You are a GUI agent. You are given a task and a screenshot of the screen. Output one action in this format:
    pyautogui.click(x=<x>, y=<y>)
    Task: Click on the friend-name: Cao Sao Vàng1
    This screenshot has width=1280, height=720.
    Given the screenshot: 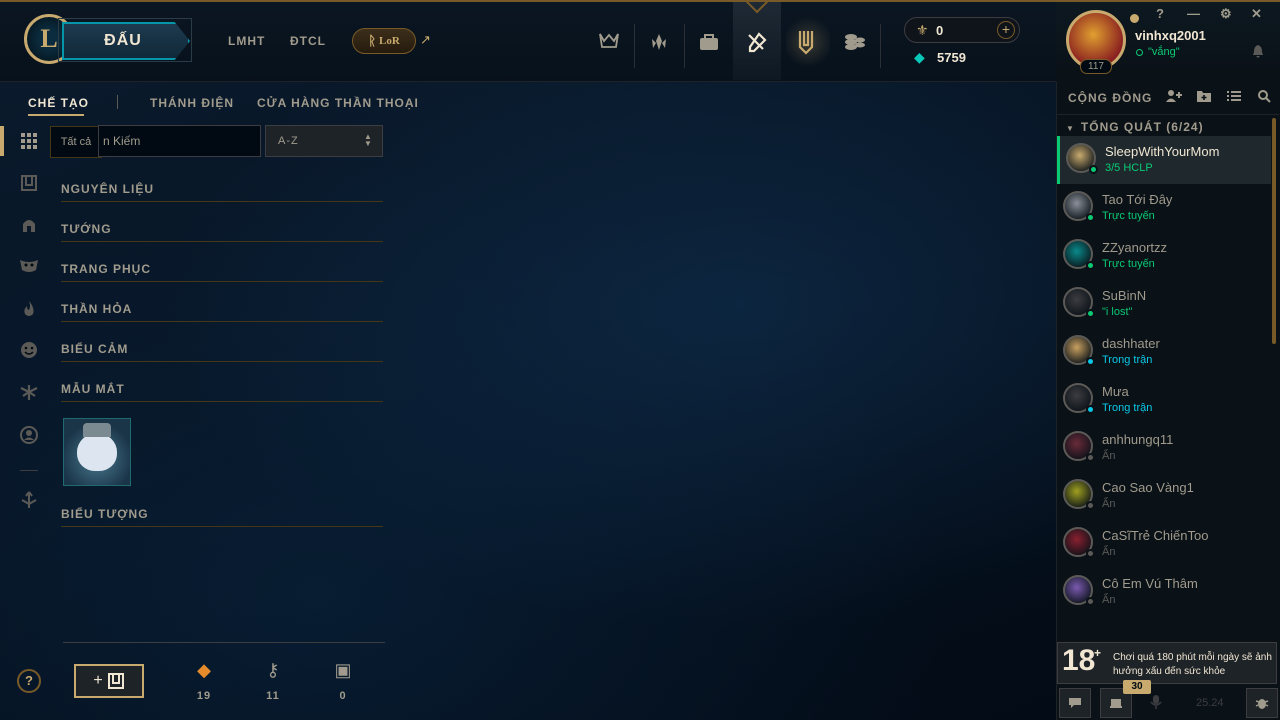 What is the action you would take?
    pyautogui.click(x=1148, y=487)
    